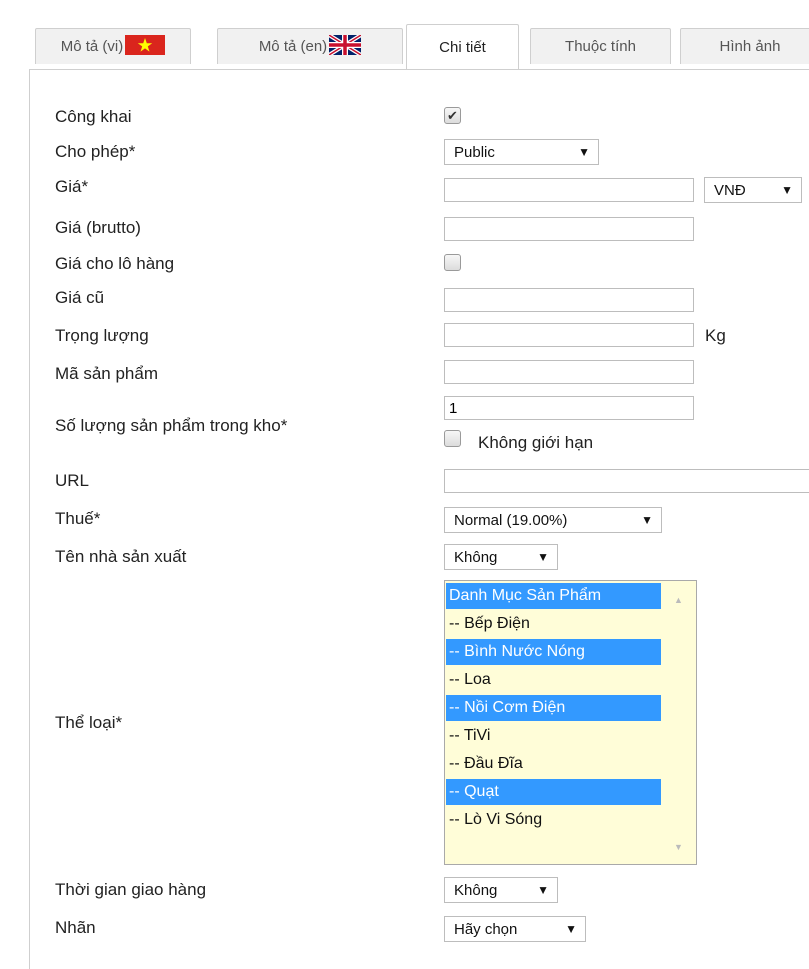  What do you see at coordinates (293, 46) in the screenshot?
I see `tab-label: Mô tả (en)` at bounding box center [293, 46].